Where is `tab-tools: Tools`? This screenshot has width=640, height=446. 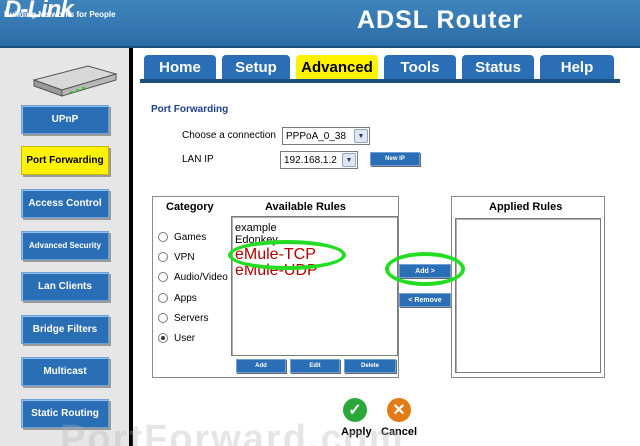 tab-tools: Tools is located at coordinates (420, 66).